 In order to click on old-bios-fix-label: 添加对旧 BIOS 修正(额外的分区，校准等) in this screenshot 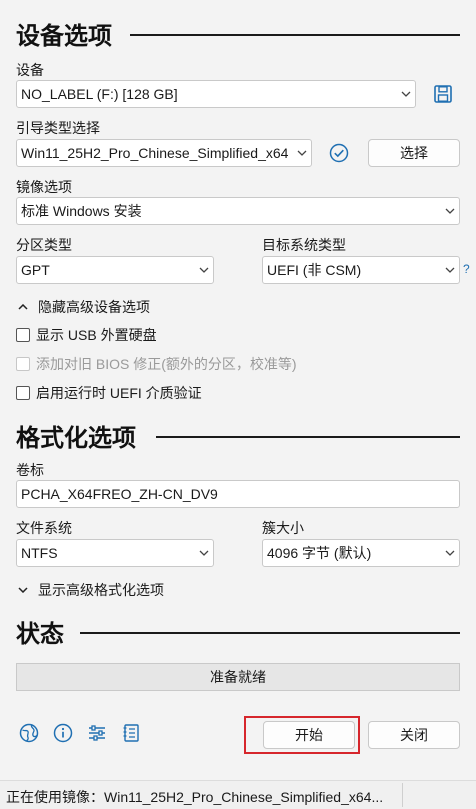, I will do `click(166, 364)`.